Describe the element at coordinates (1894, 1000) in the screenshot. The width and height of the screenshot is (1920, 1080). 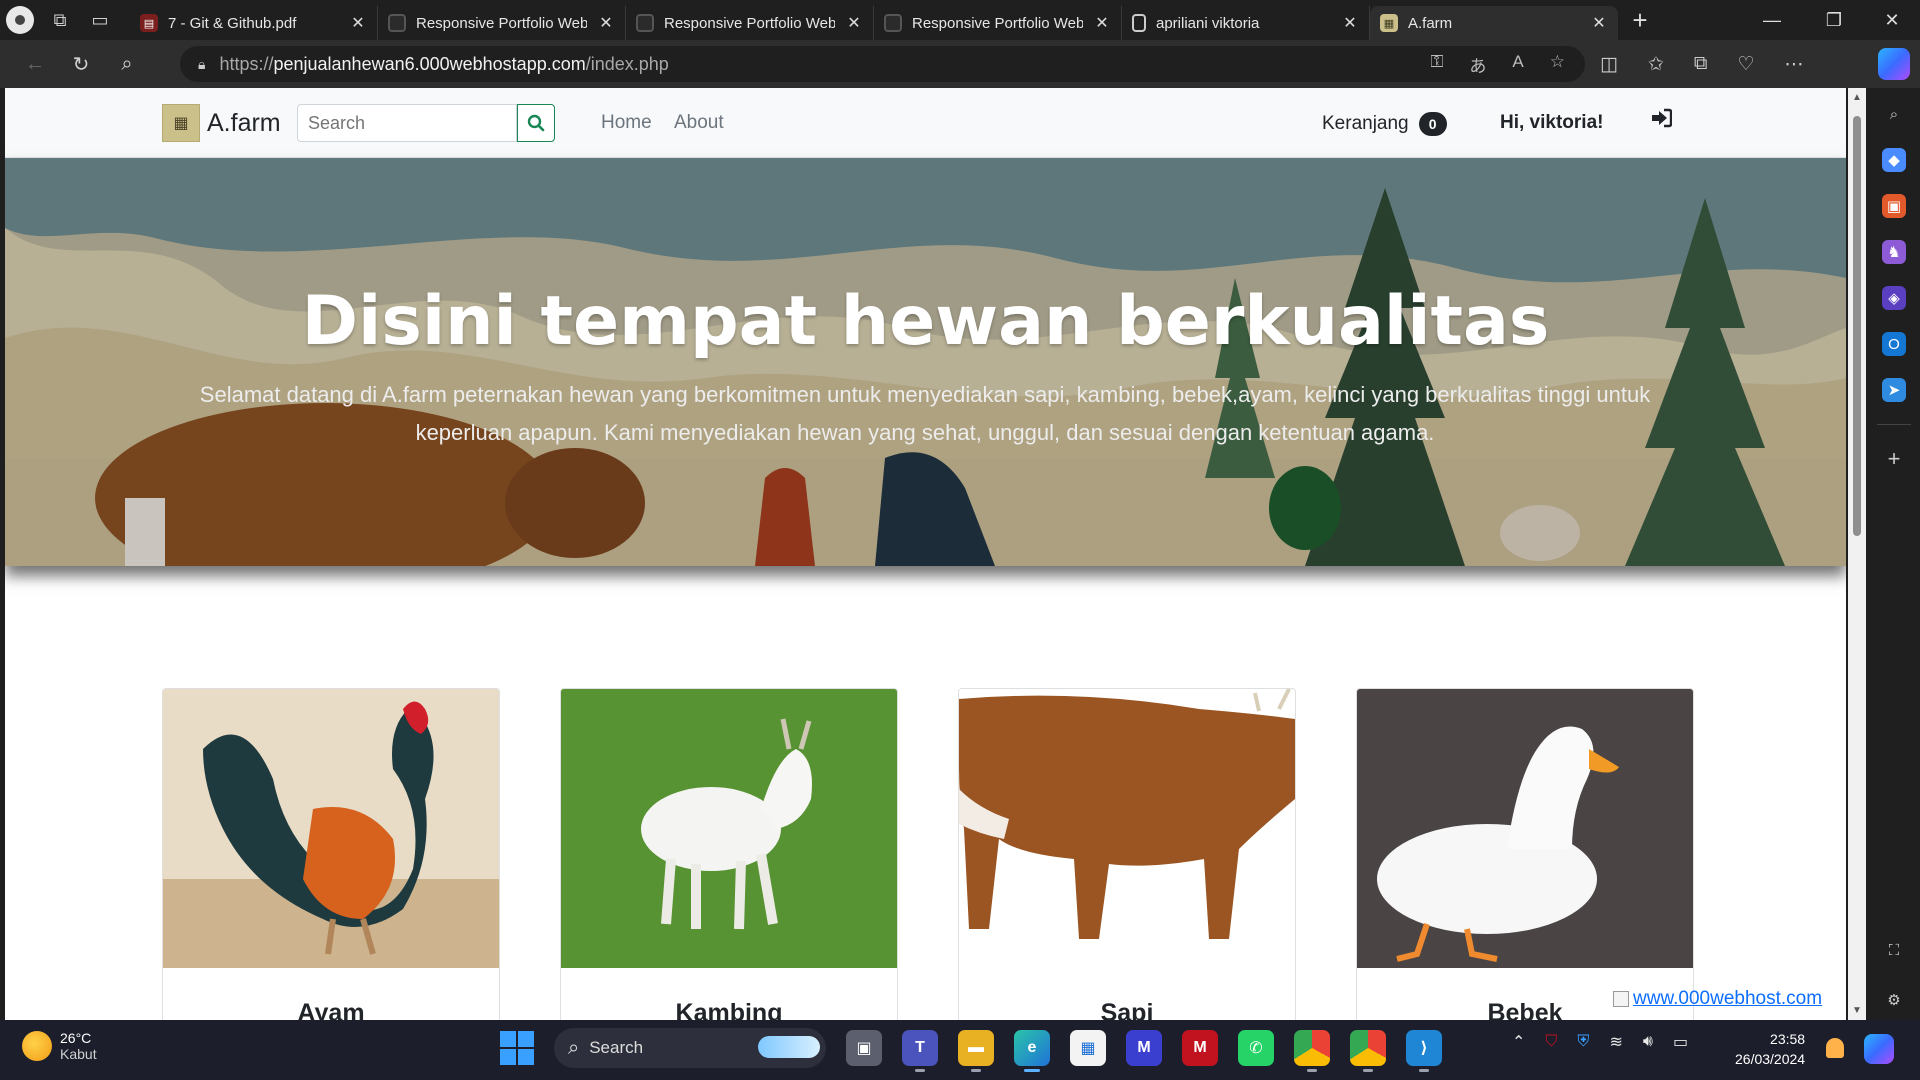
I see `sidebar-settings-icon: ⚙` at that location.